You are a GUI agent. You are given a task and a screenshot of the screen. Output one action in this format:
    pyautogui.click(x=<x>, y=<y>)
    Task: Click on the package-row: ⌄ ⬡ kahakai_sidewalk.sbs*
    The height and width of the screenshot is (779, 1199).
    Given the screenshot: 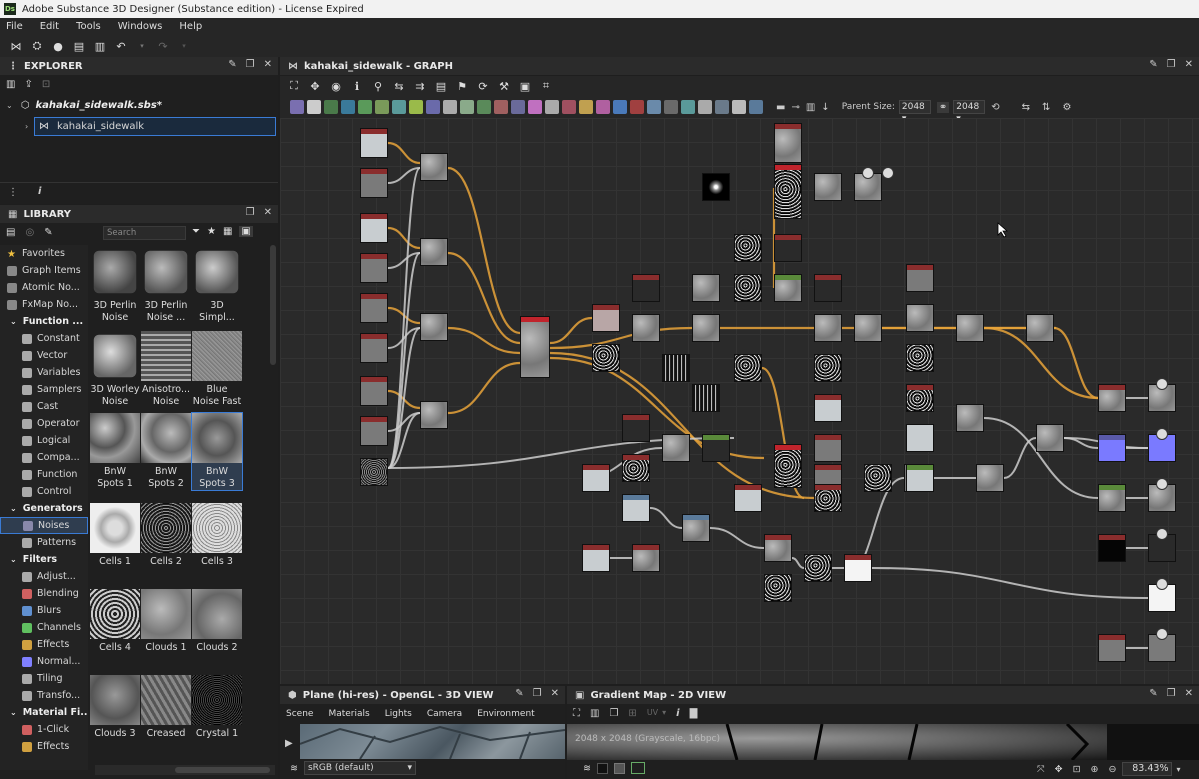 What is the action you would take?
    pyautogui.click(x=84, y=105)
    